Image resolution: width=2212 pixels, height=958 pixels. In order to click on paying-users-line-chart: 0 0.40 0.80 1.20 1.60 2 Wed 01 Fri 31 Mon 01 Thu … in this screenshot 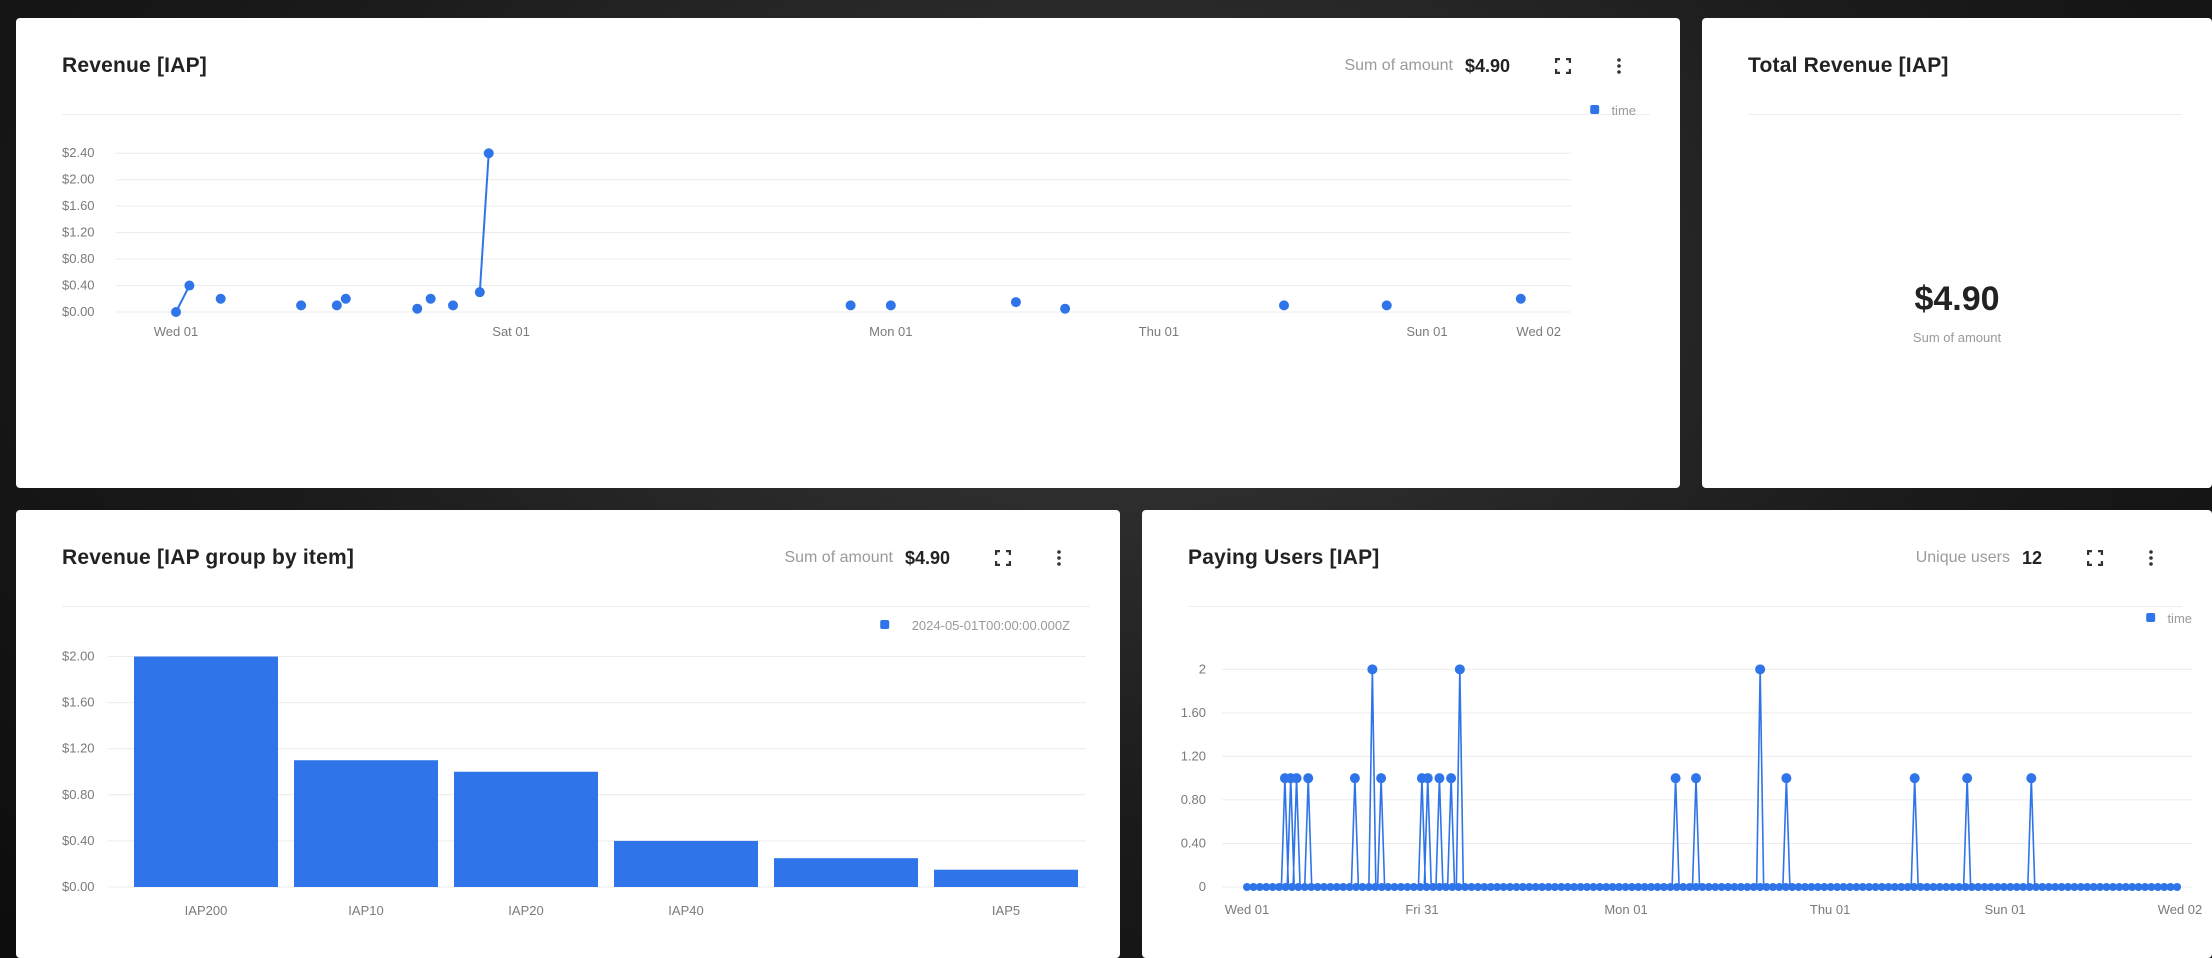, I will do `click(1692, 764)`.